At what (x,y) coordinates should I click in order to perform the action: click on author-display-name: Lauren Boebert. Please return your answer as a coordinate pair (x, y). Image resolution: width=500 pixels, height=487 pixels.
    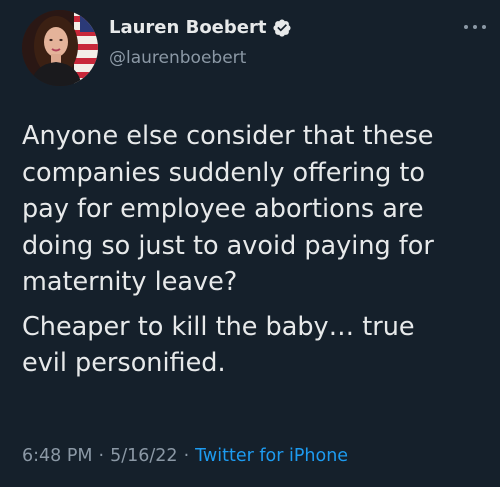
    Looking at the image, I should click on (187, 27).